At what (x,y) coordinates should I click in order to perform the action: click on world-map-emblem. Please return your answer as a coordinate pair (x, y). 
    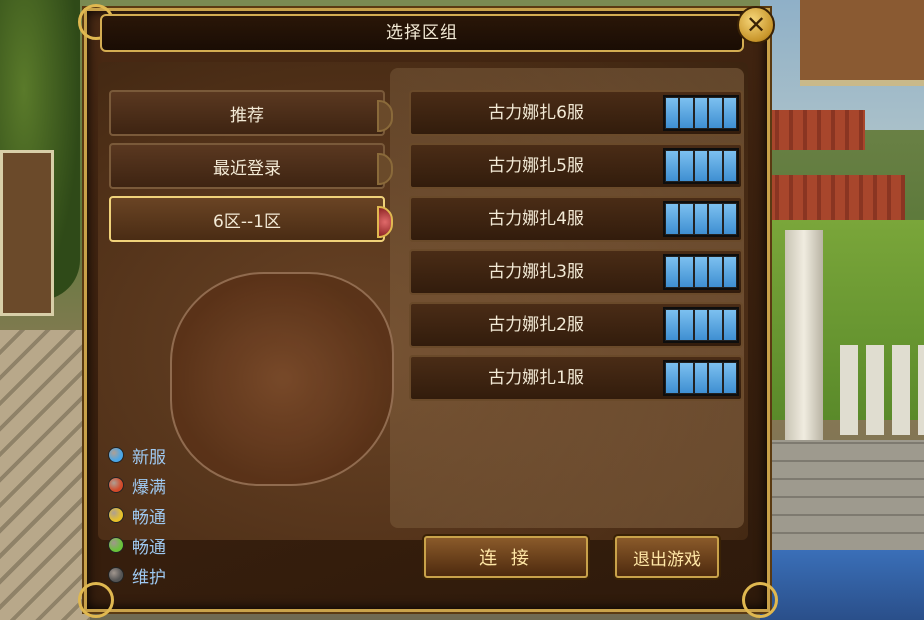
    Looking at the image, I should click on (282, 379).